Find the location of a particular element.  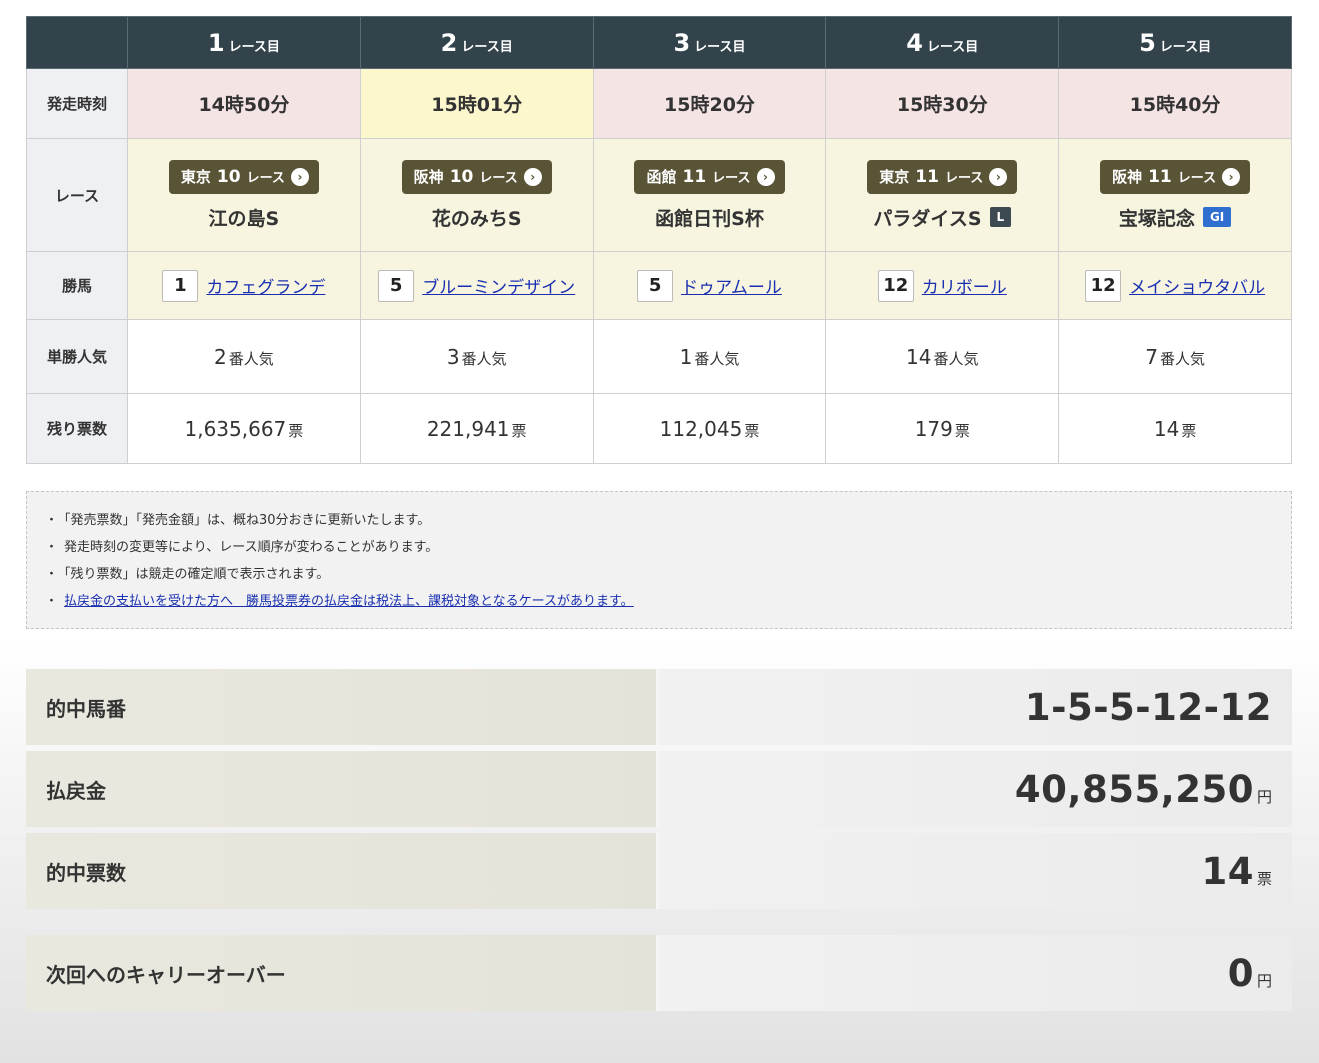

header-corner is located at coordinates (77, 42).